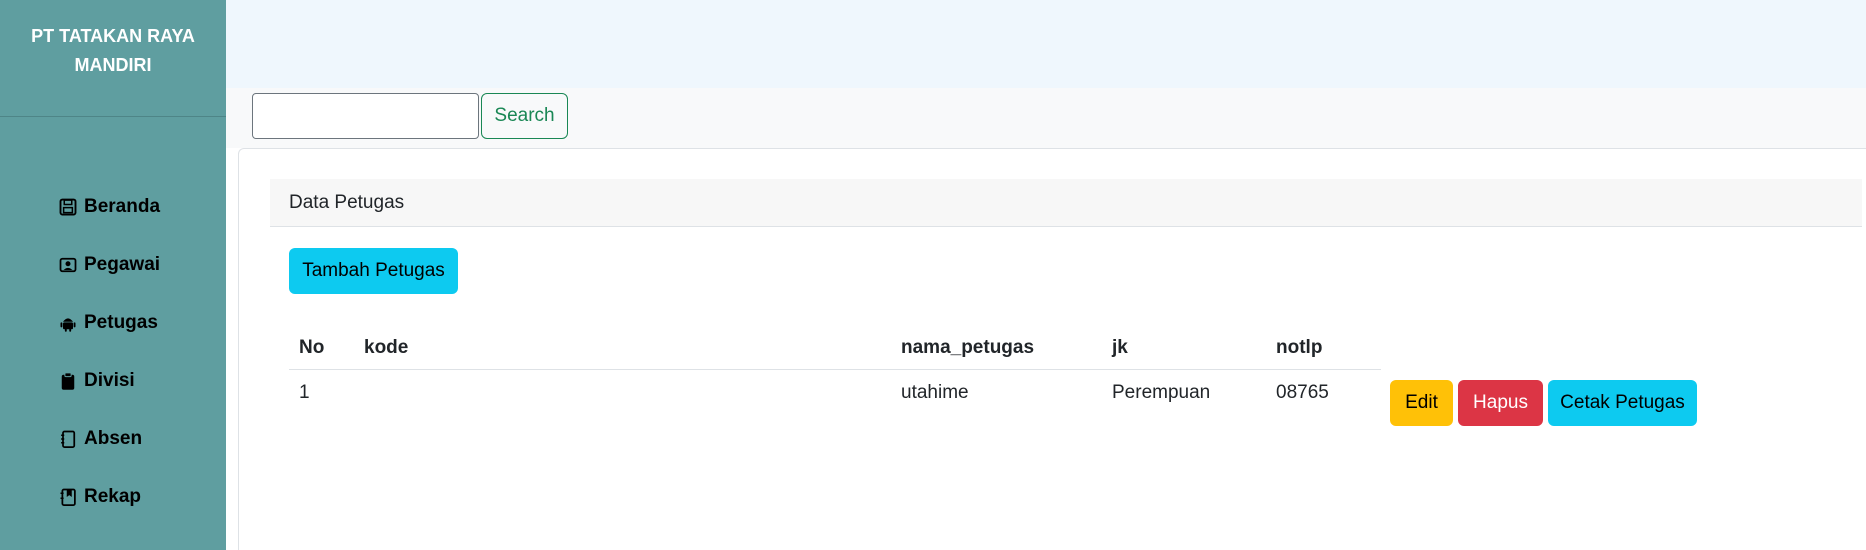  I want to click on cell-notlp: 08765, so click(1302, 392).